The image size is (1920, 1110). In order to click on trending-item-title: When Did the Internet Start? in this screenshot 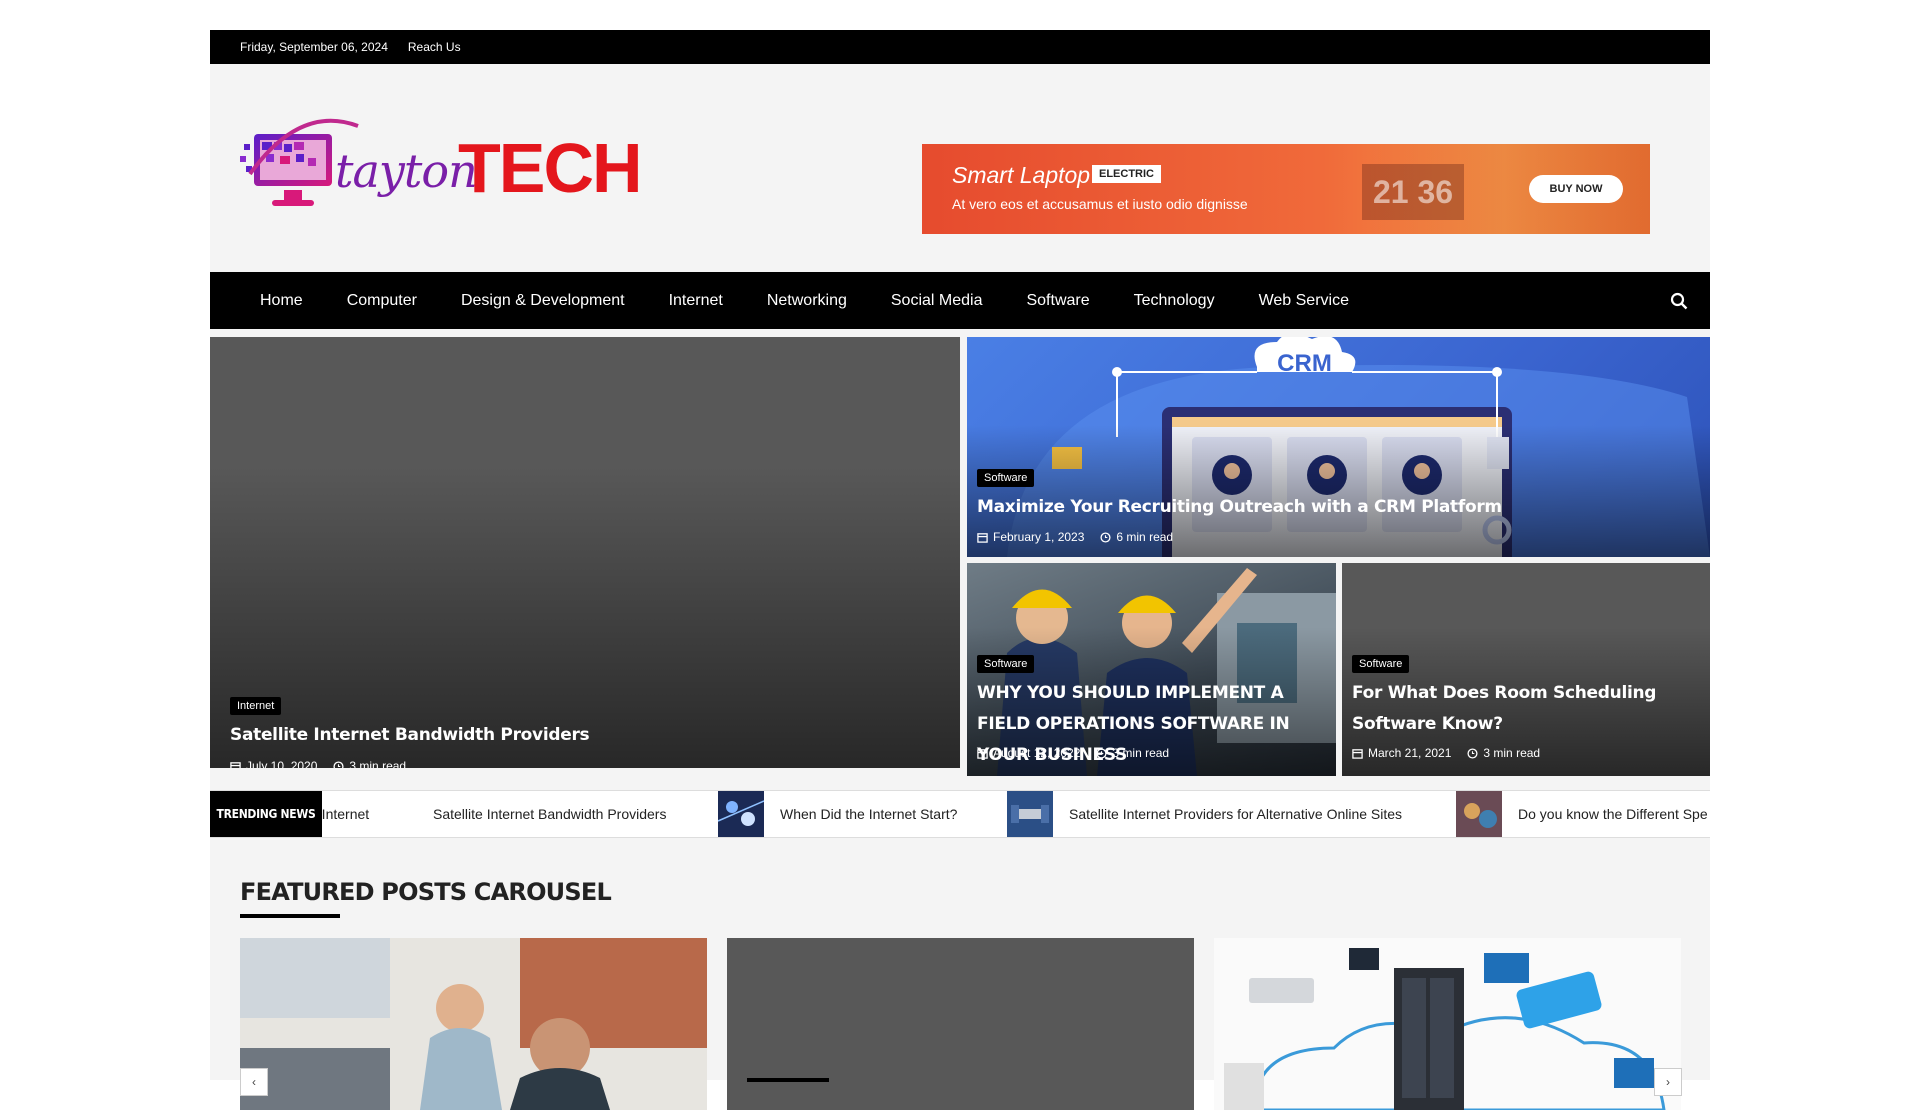, I will do `click(868, 814)`.